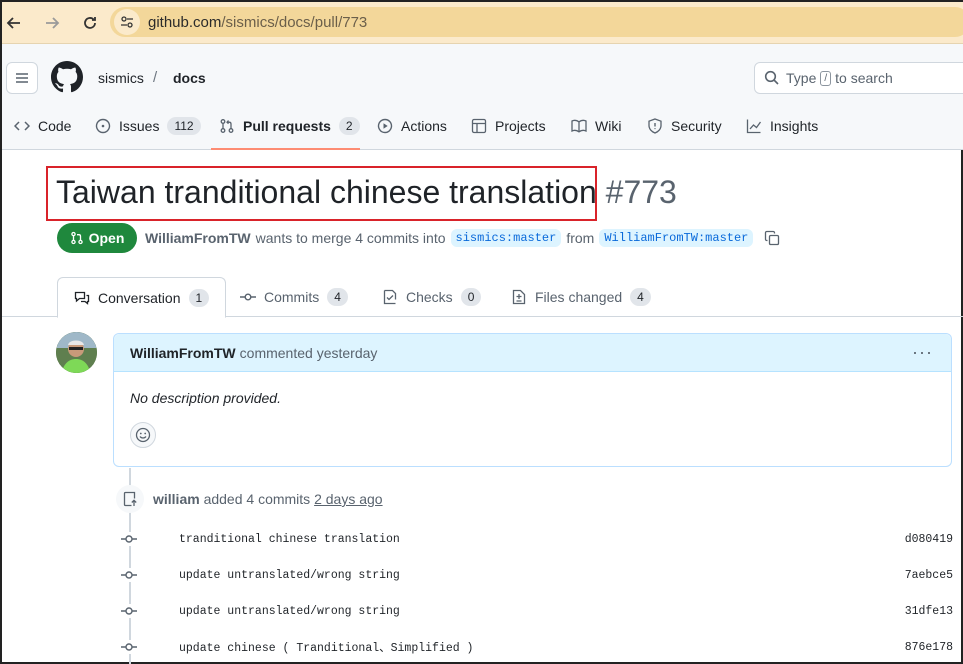  What do you see at coordinates (542, 575) in the screenshot?
I see `commit-row: update untranslated/wrong string 7aebce5` at bounding box center [542, 575].